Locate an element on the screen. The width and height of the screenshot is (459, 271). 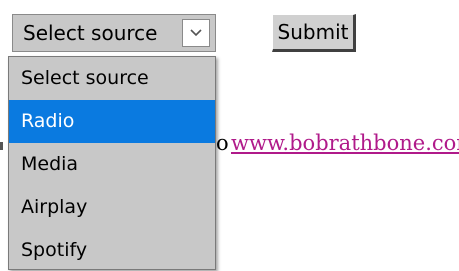
source-select: Select source is located at coordinates (114, 33).